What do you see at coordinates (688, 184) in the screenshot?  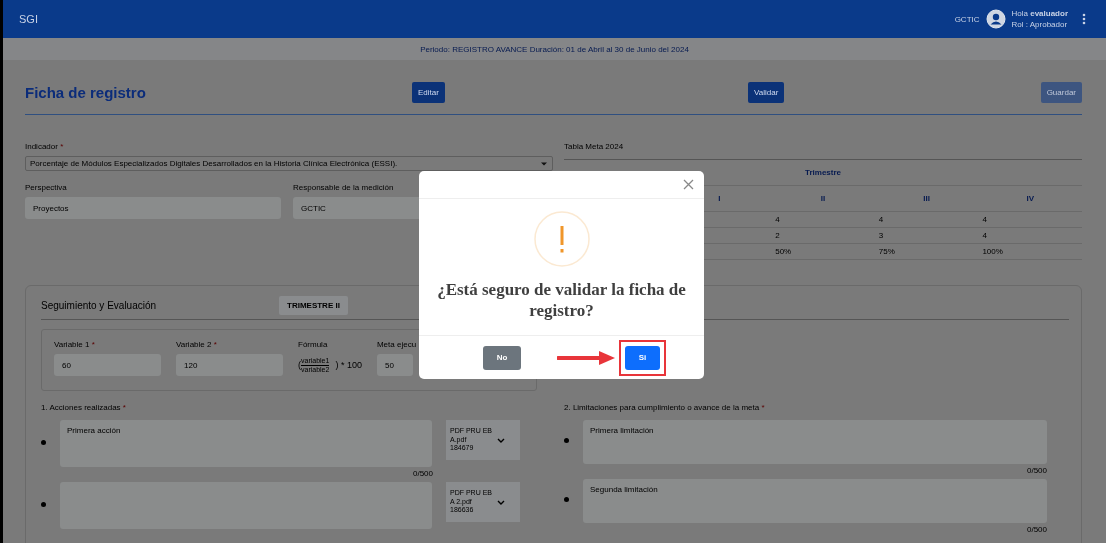 I see `close-icon` at bounding box center [688, 184].